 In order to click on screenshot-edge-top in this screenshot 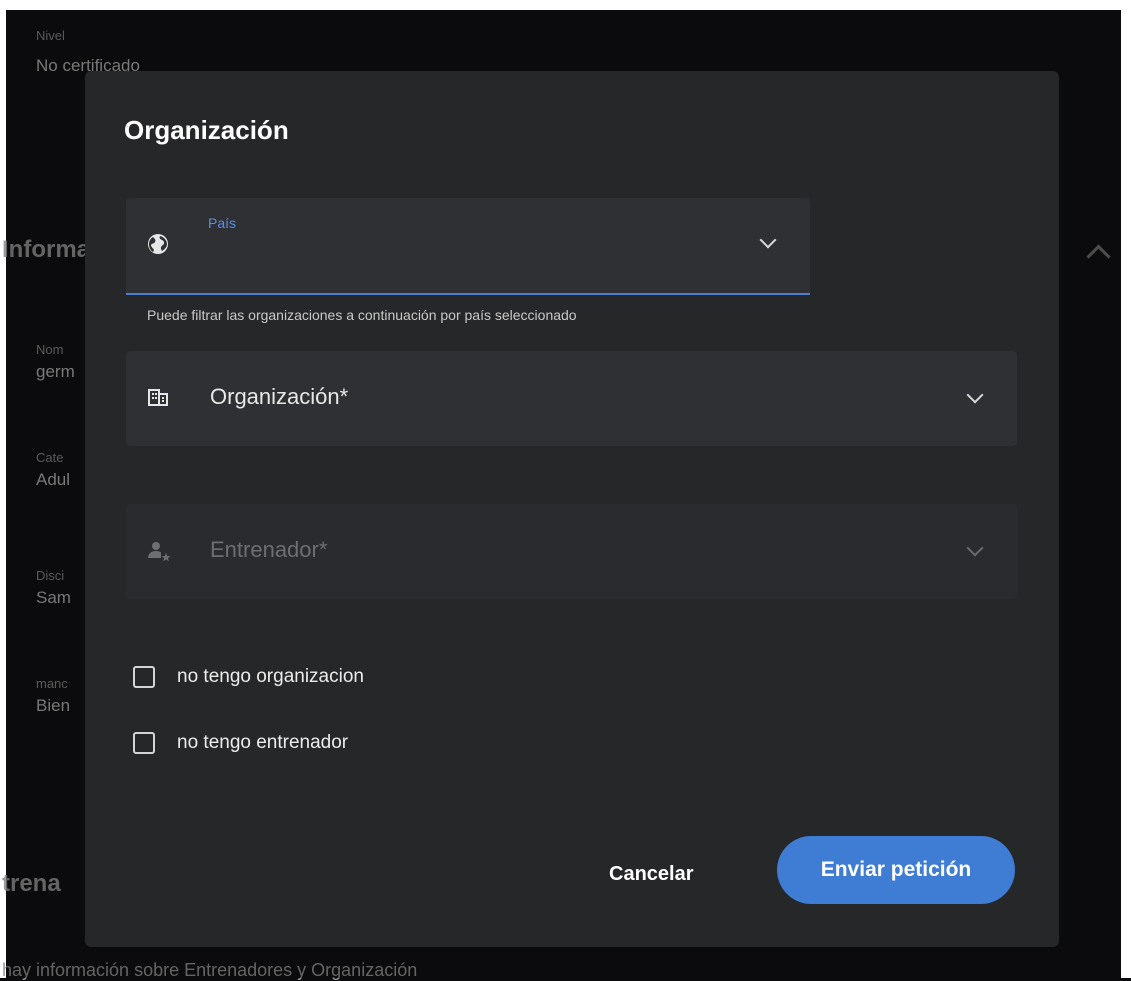, I will do `click(565, 5)`.